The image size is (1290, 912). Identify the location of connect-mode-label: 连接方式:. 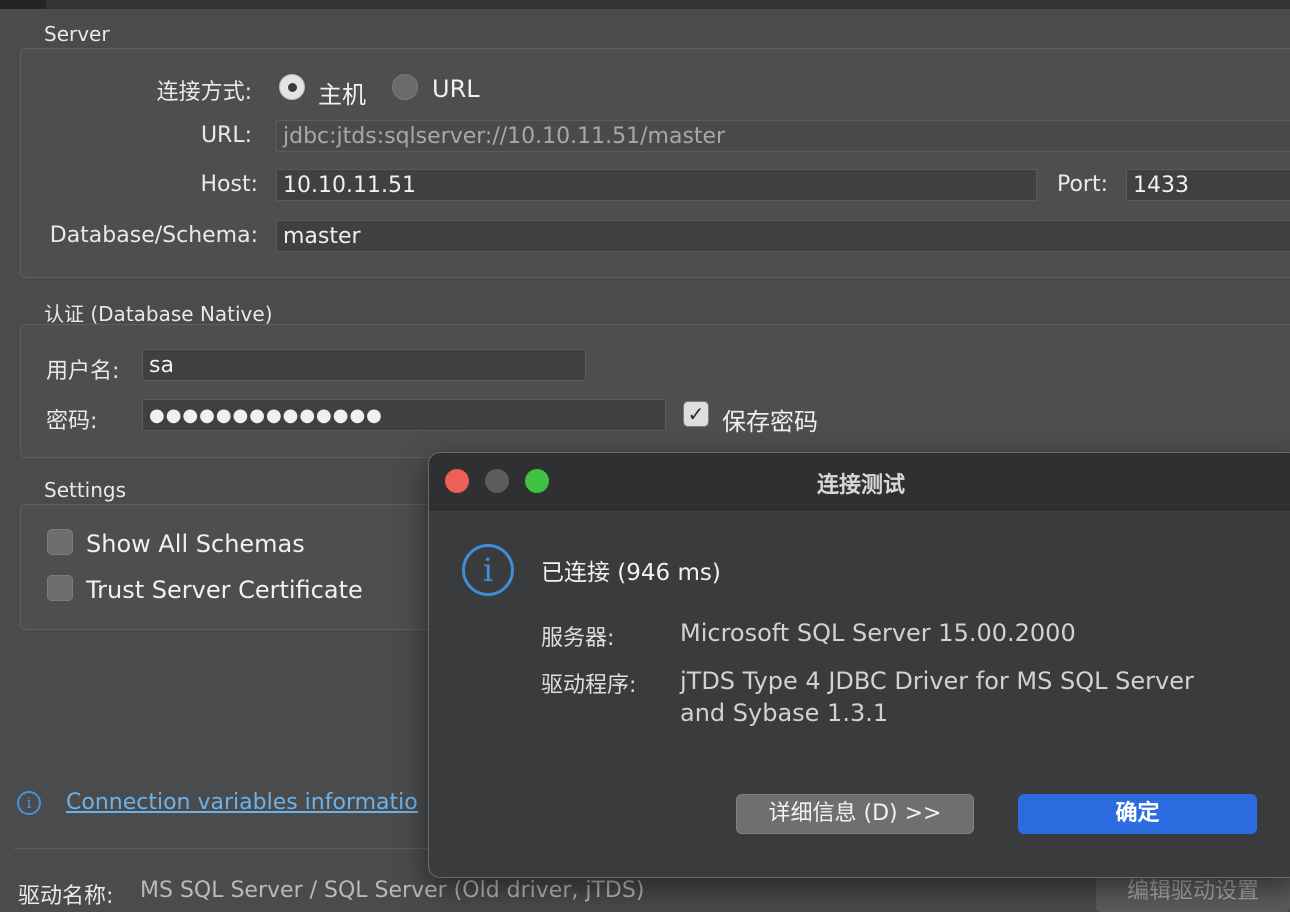
(204, 92).